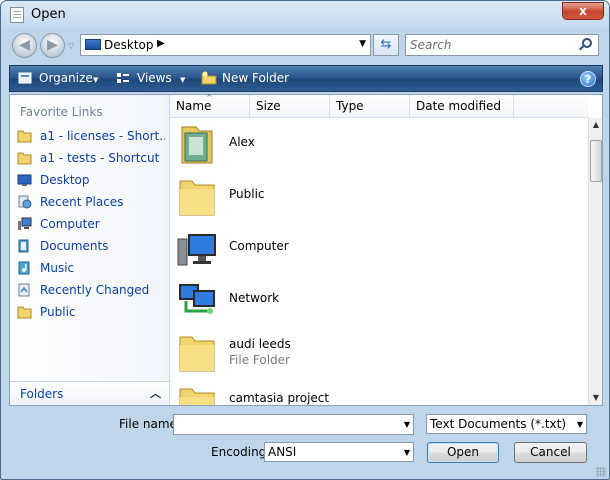  Describe the element at coordinates (48, 14) in the screenshot. I see `window-title: Open` at that location.